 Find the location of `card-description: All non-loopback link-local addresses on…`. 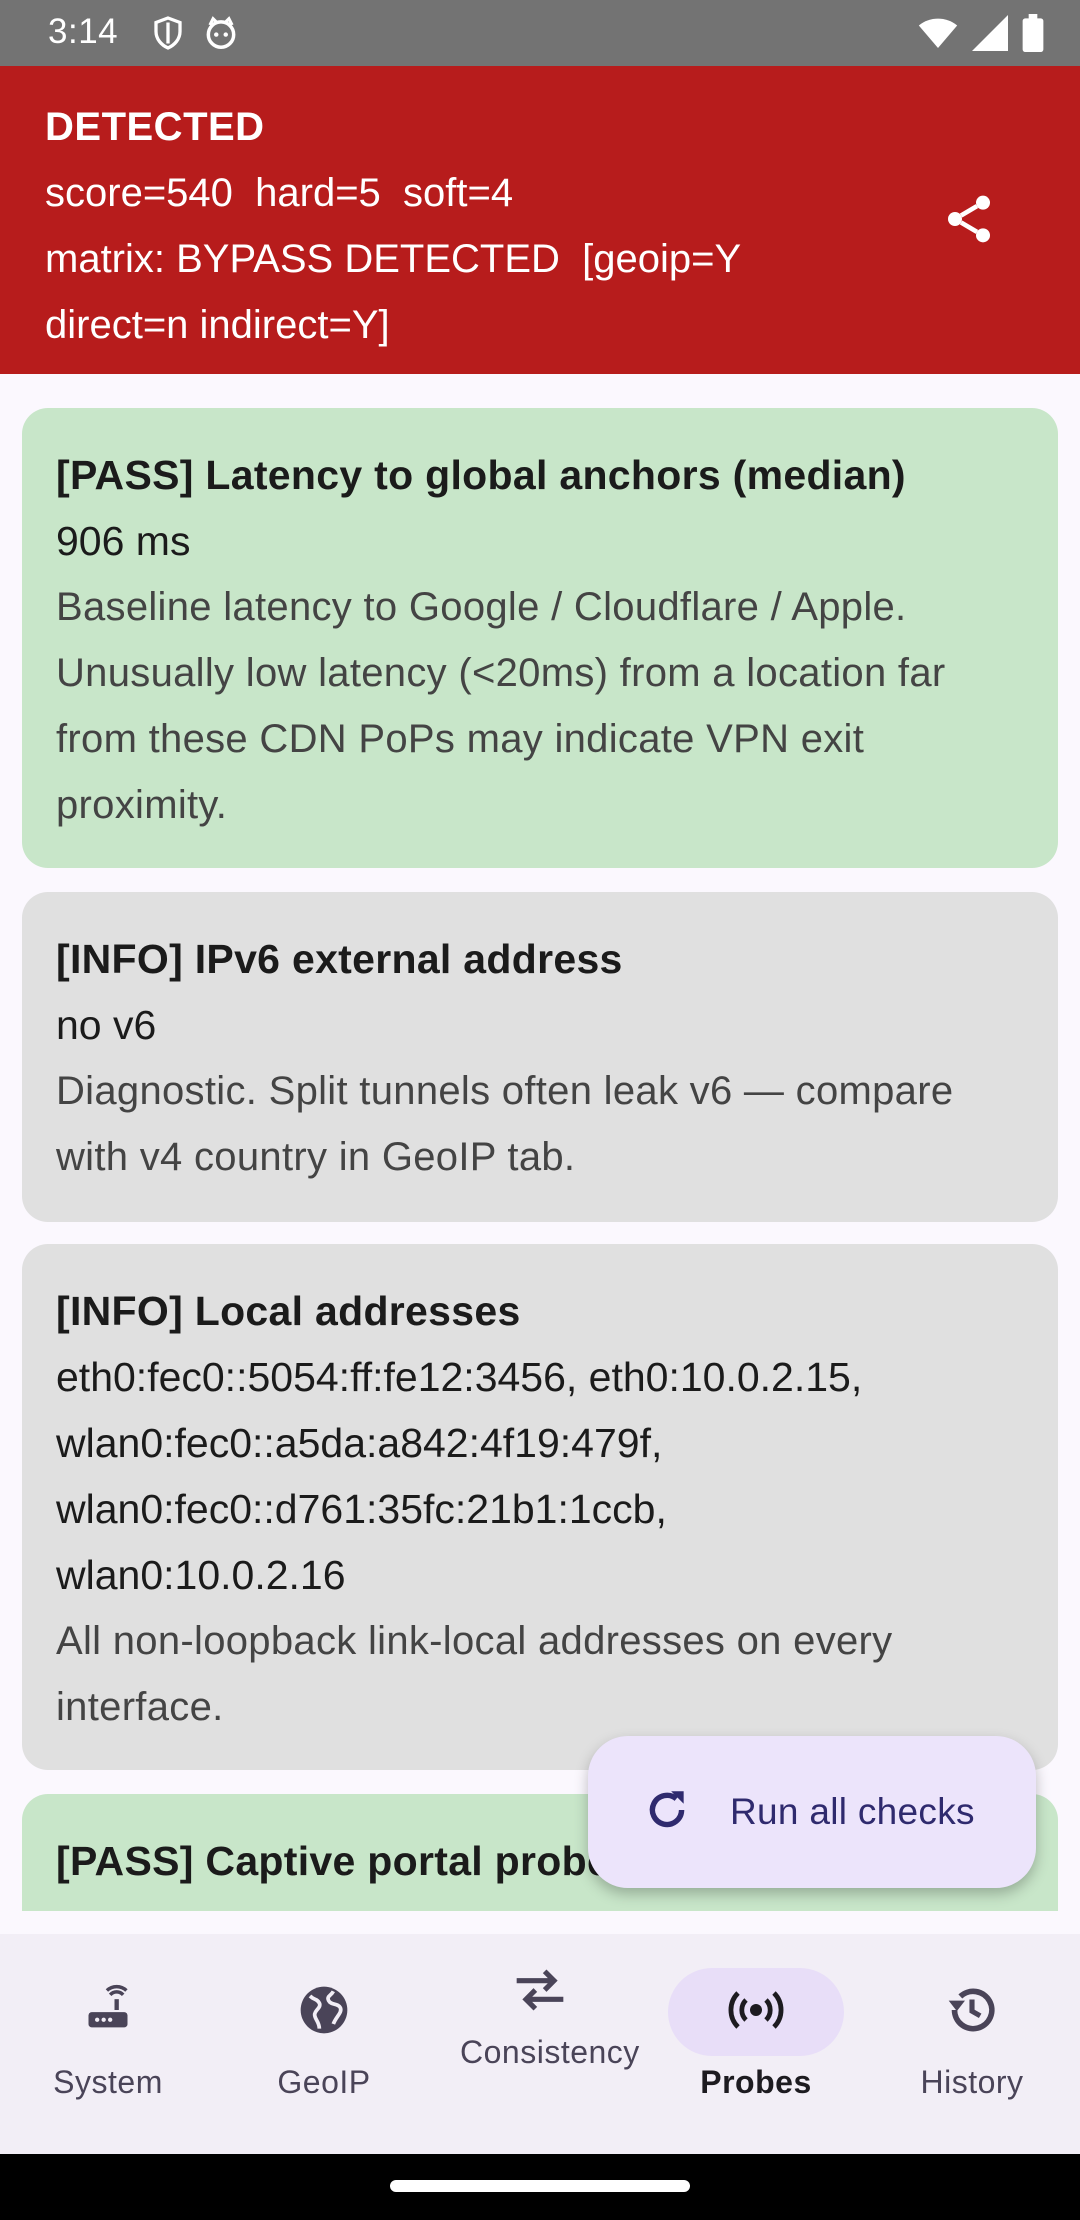

card-description: All non-loopback link-local addresses on… is located at coordinates (474, 1674).